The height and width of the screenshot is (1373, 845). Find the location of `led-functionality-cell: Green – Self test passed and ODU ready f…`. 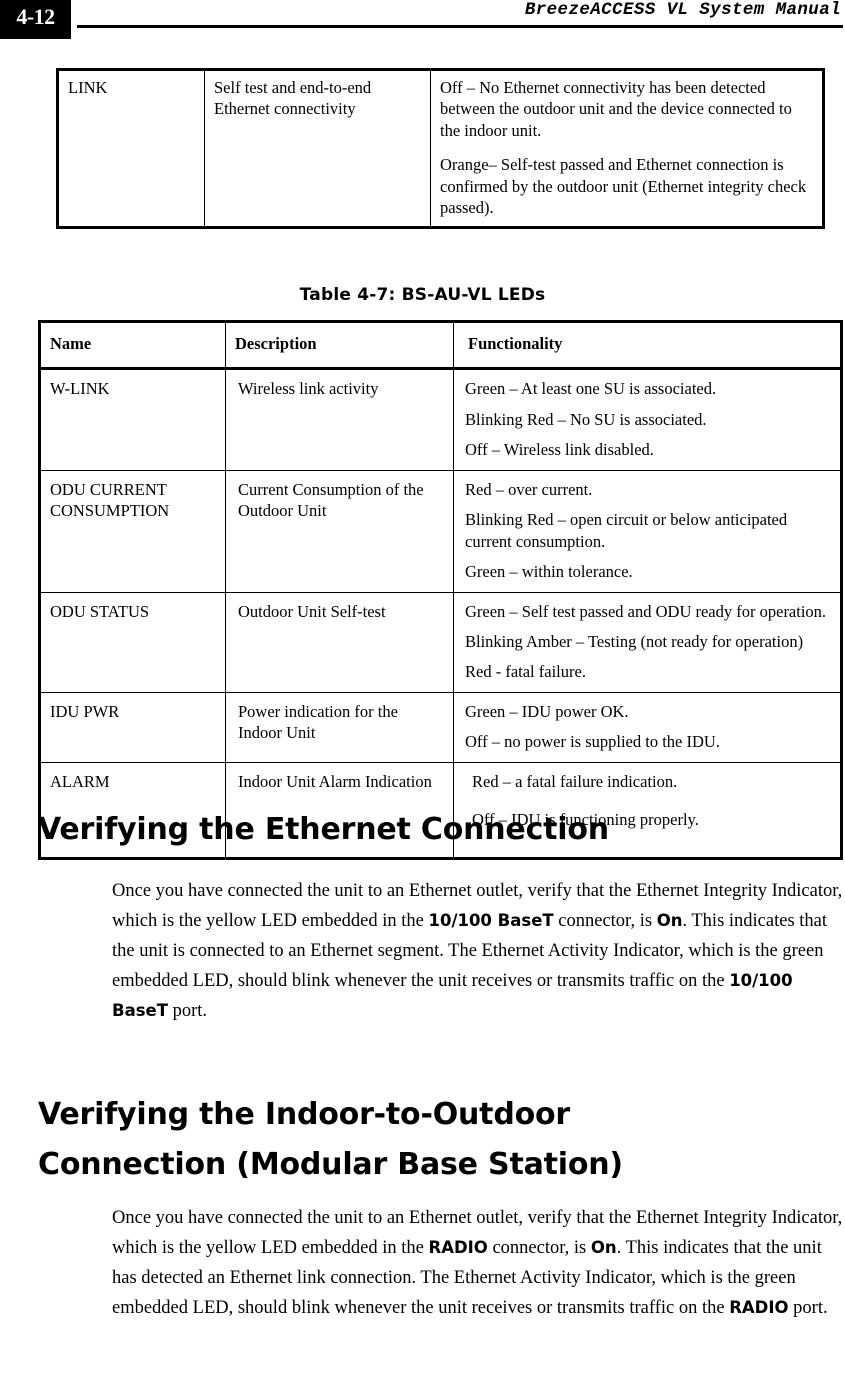

led-functionality-cell: Green – Self test passed and ODU ready f… is located at coordinates (647, 642).